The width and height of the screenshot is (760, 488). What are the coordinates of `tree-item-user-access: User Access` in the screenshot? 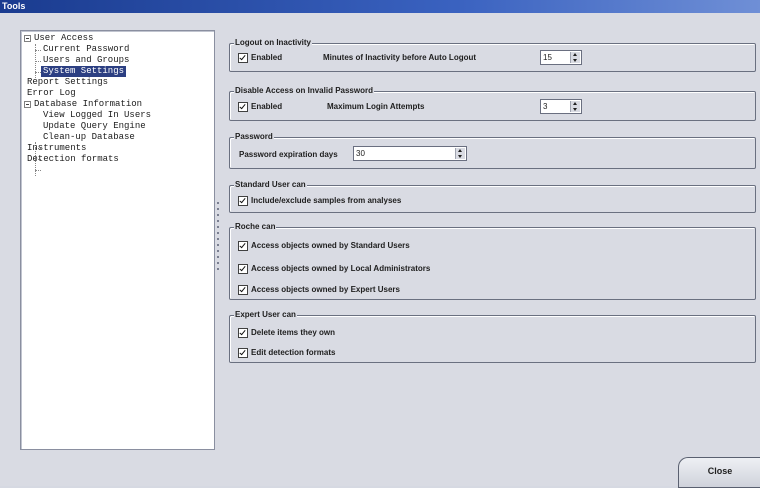 It's located at (63, 38).